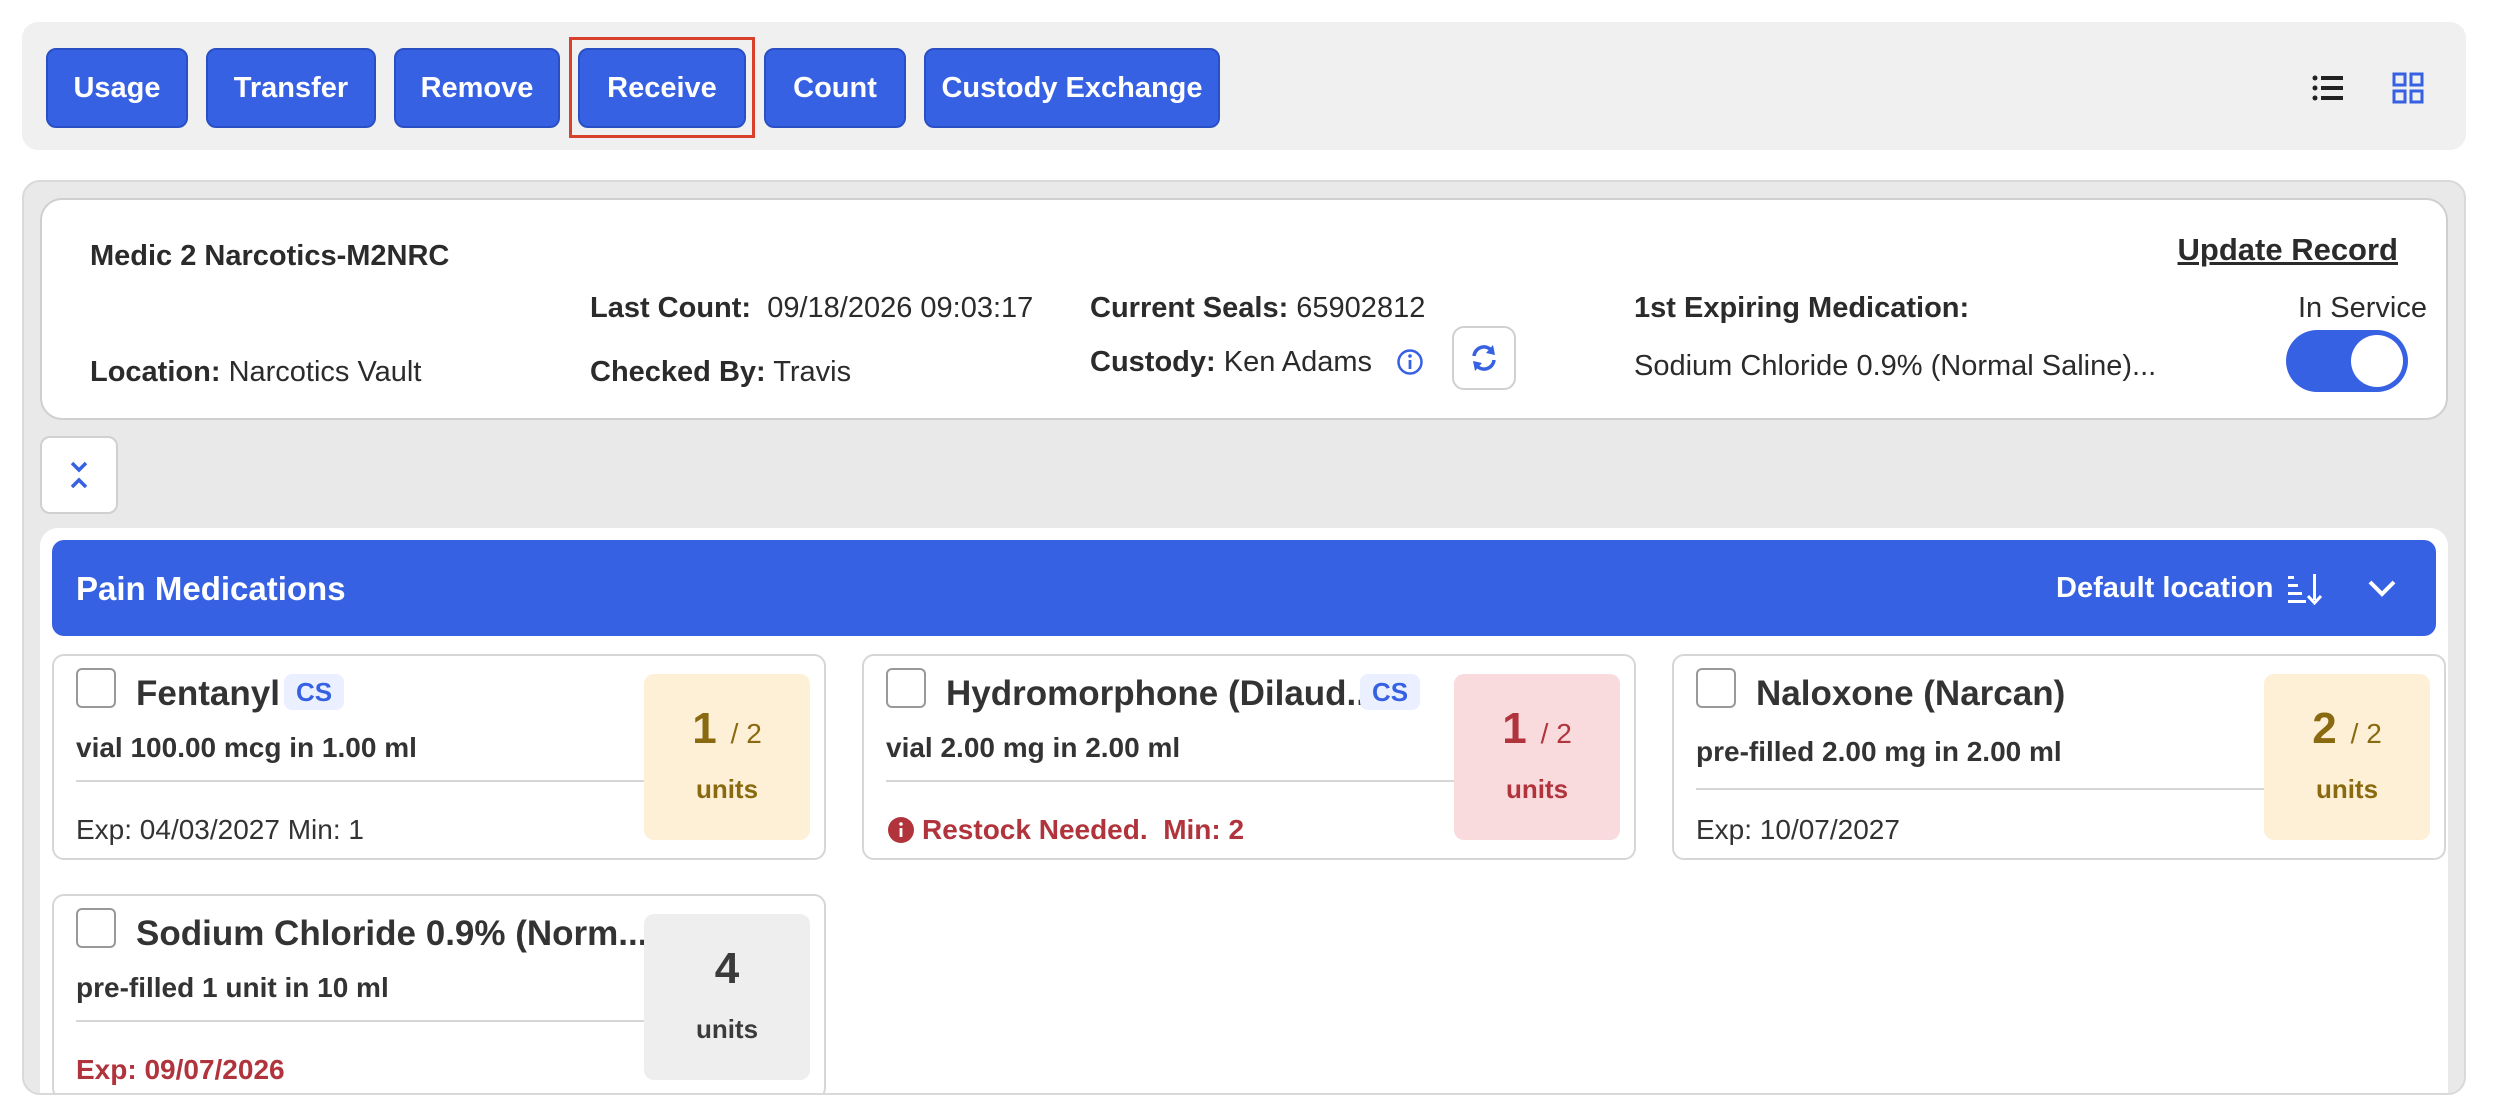 The width and height of the screenshot is (2494, 1112). I want to click on last-count-field: Last Count: 09/18/2026 09:03:17, so click(811, 308).